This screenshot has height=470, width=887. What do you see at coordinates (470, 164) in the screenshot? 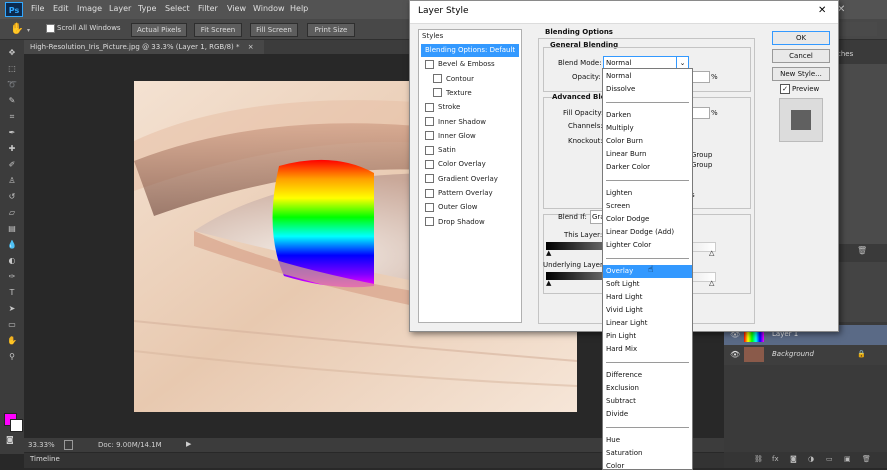
I see `style-item: Color Overlay` at bounding box center [470, 164].